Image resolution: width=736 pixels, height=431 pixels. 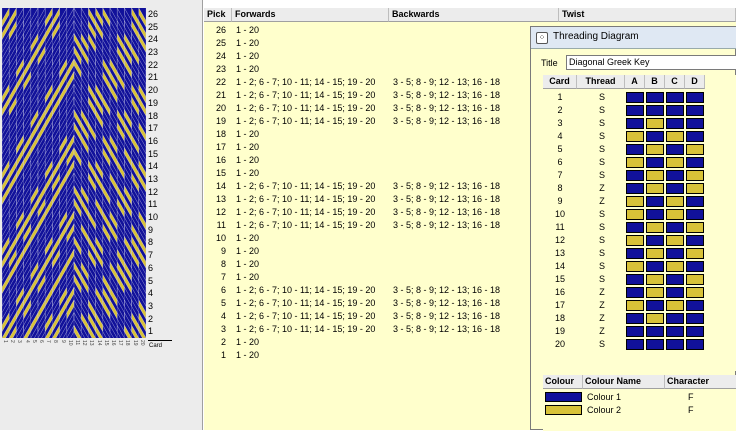 I want to click on hole-d-column-header: D, so click(x=695, y=82).